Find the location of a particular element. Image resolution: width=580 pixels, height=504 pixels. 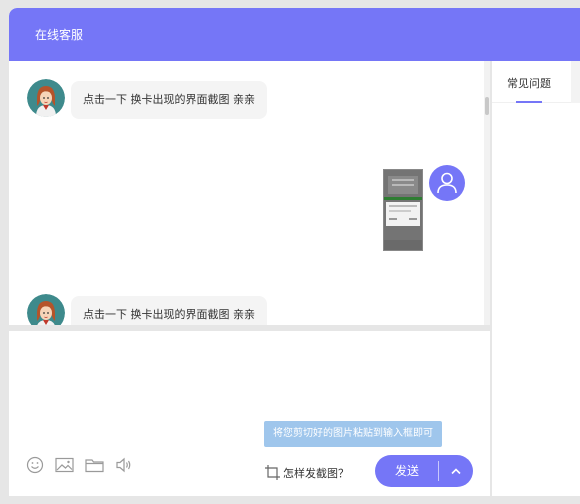

screenshot-thumbnail is located at coordinates (403, 210).